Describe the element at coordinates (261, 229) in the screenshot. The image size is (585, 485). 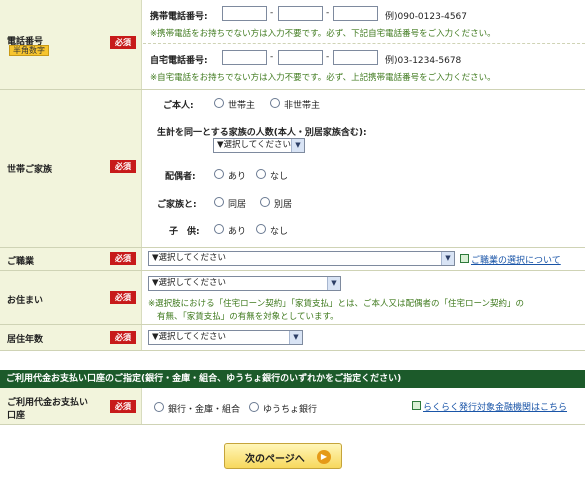
I see `radio-children-no` at that location.